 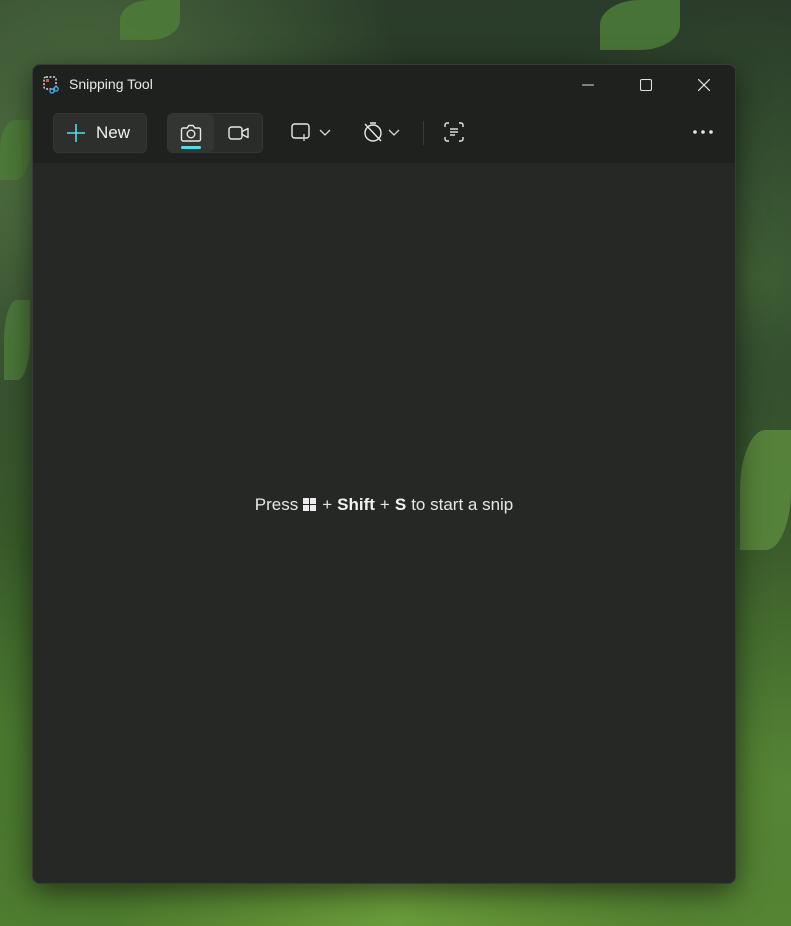 I want to click on title-bar: Snipping Tool, so click(x=384, y=85).